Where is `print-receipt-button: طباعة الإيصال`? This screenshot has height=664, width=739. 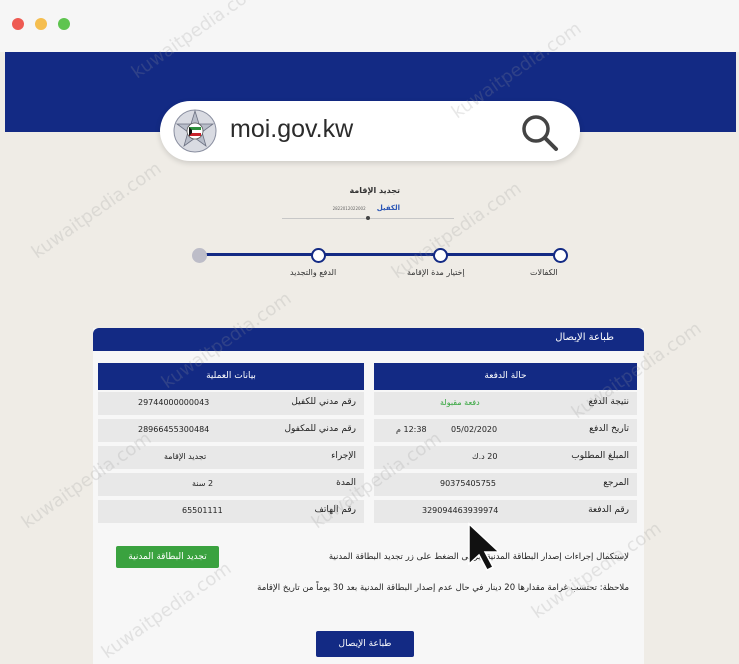
print-receipt-button: طباعة الإيصال is located at coordinates (365, 644).